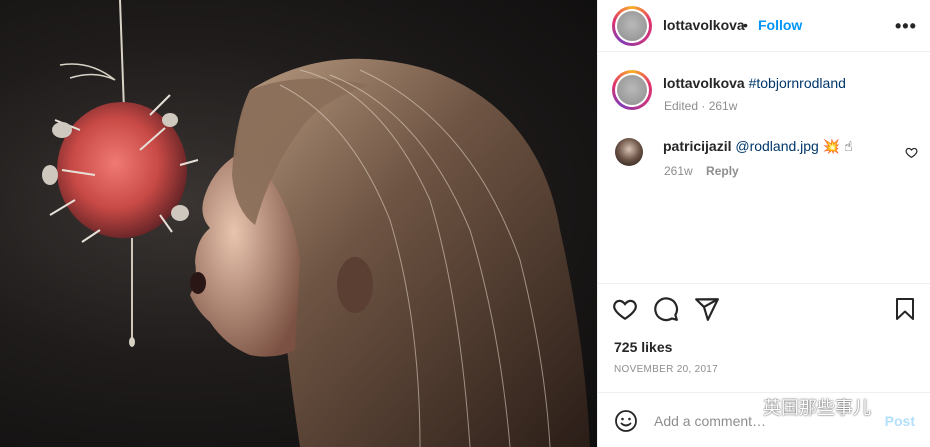  I want to click on author-username: lottavolkova, so click(704, 25).